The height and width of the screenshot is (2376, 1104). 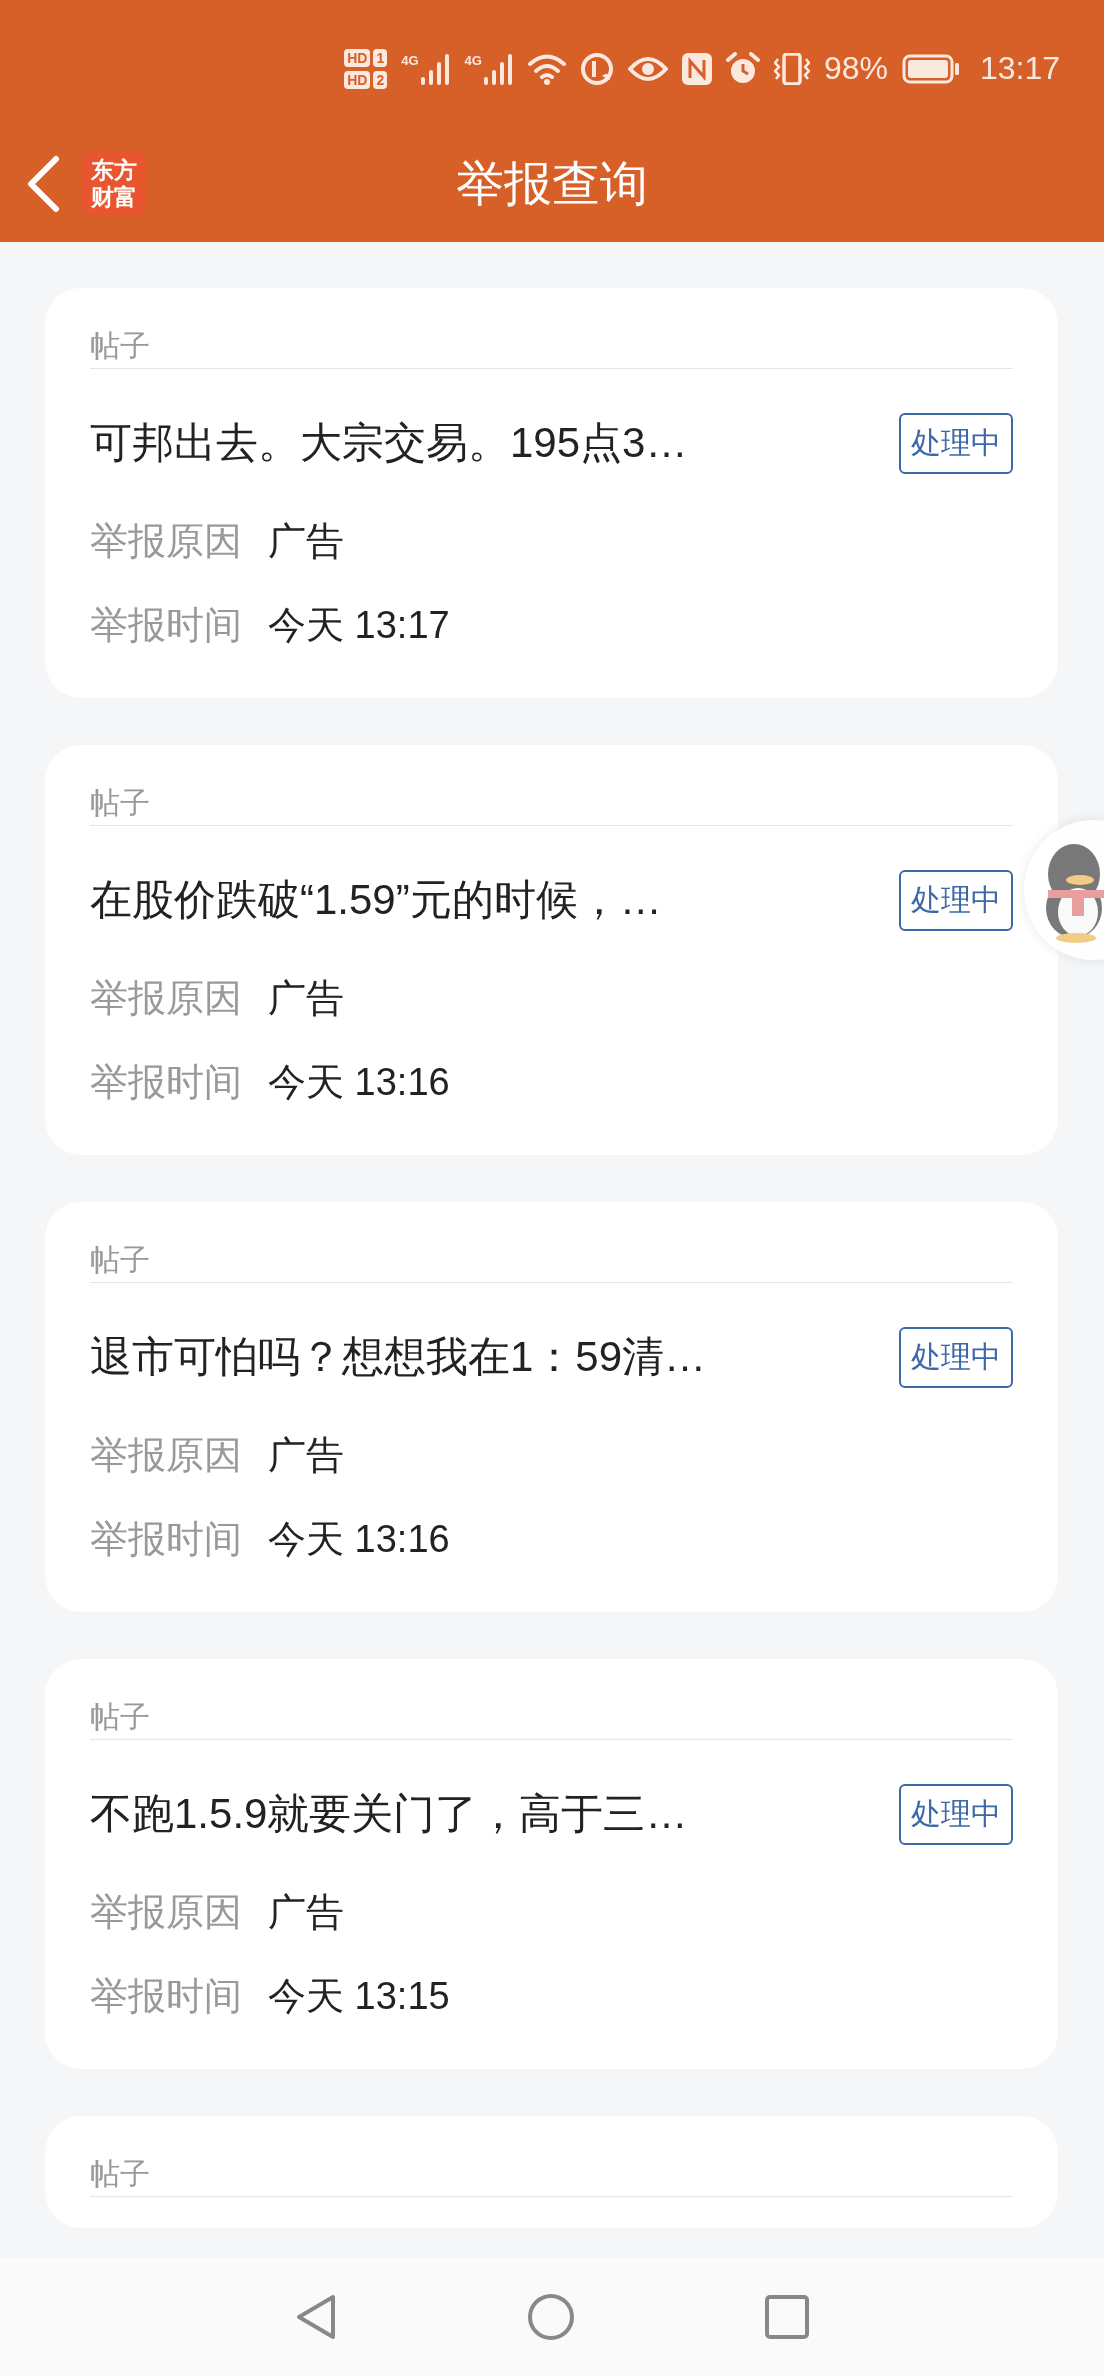 I want to click on page-title: 举报查询, so click(x=552, y=183).